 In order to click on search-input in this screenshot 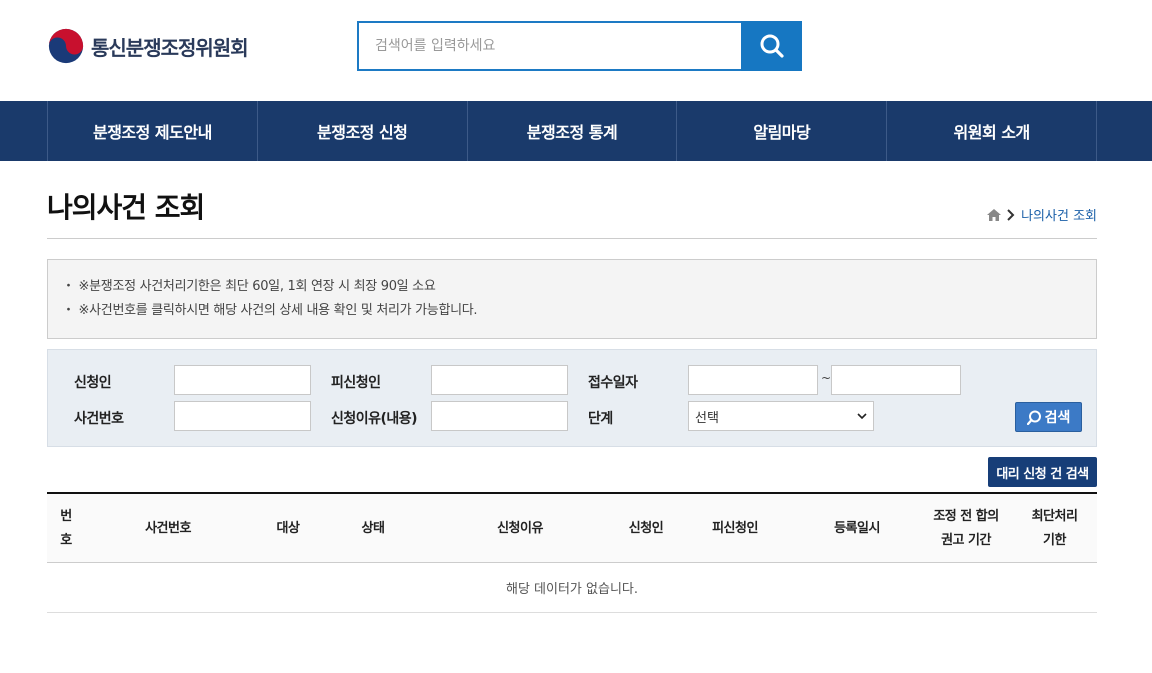, I will do `click(550, 46)`.